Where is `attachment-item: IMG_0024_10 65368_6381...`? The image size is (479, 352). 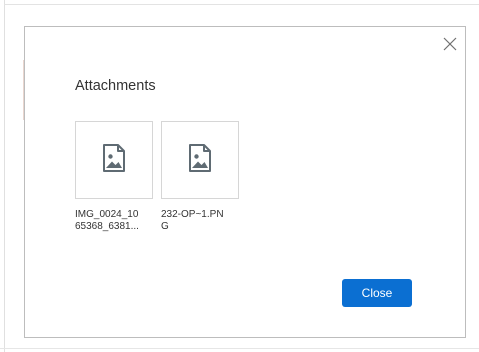 attachment-item: IMG_0024_10 65368_6381... is located at coordinates (114, 177).